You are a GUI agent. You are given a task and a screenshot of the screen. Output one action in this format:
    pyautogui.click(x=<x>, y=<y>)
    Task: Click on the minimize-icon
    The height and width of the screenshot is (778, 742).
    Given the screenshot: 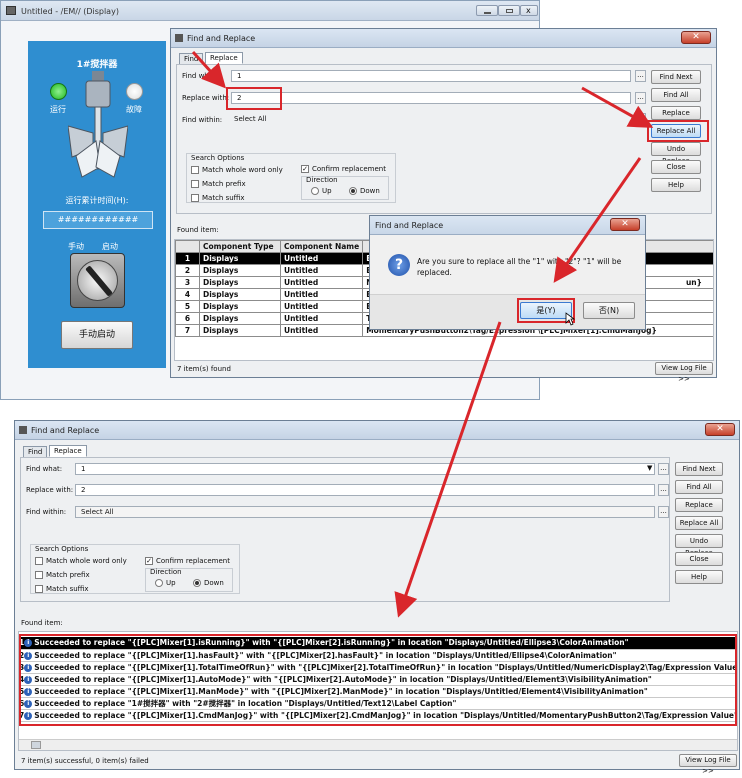 What is the action you would take?
    pyautogui.click(x=487, y=10)
    